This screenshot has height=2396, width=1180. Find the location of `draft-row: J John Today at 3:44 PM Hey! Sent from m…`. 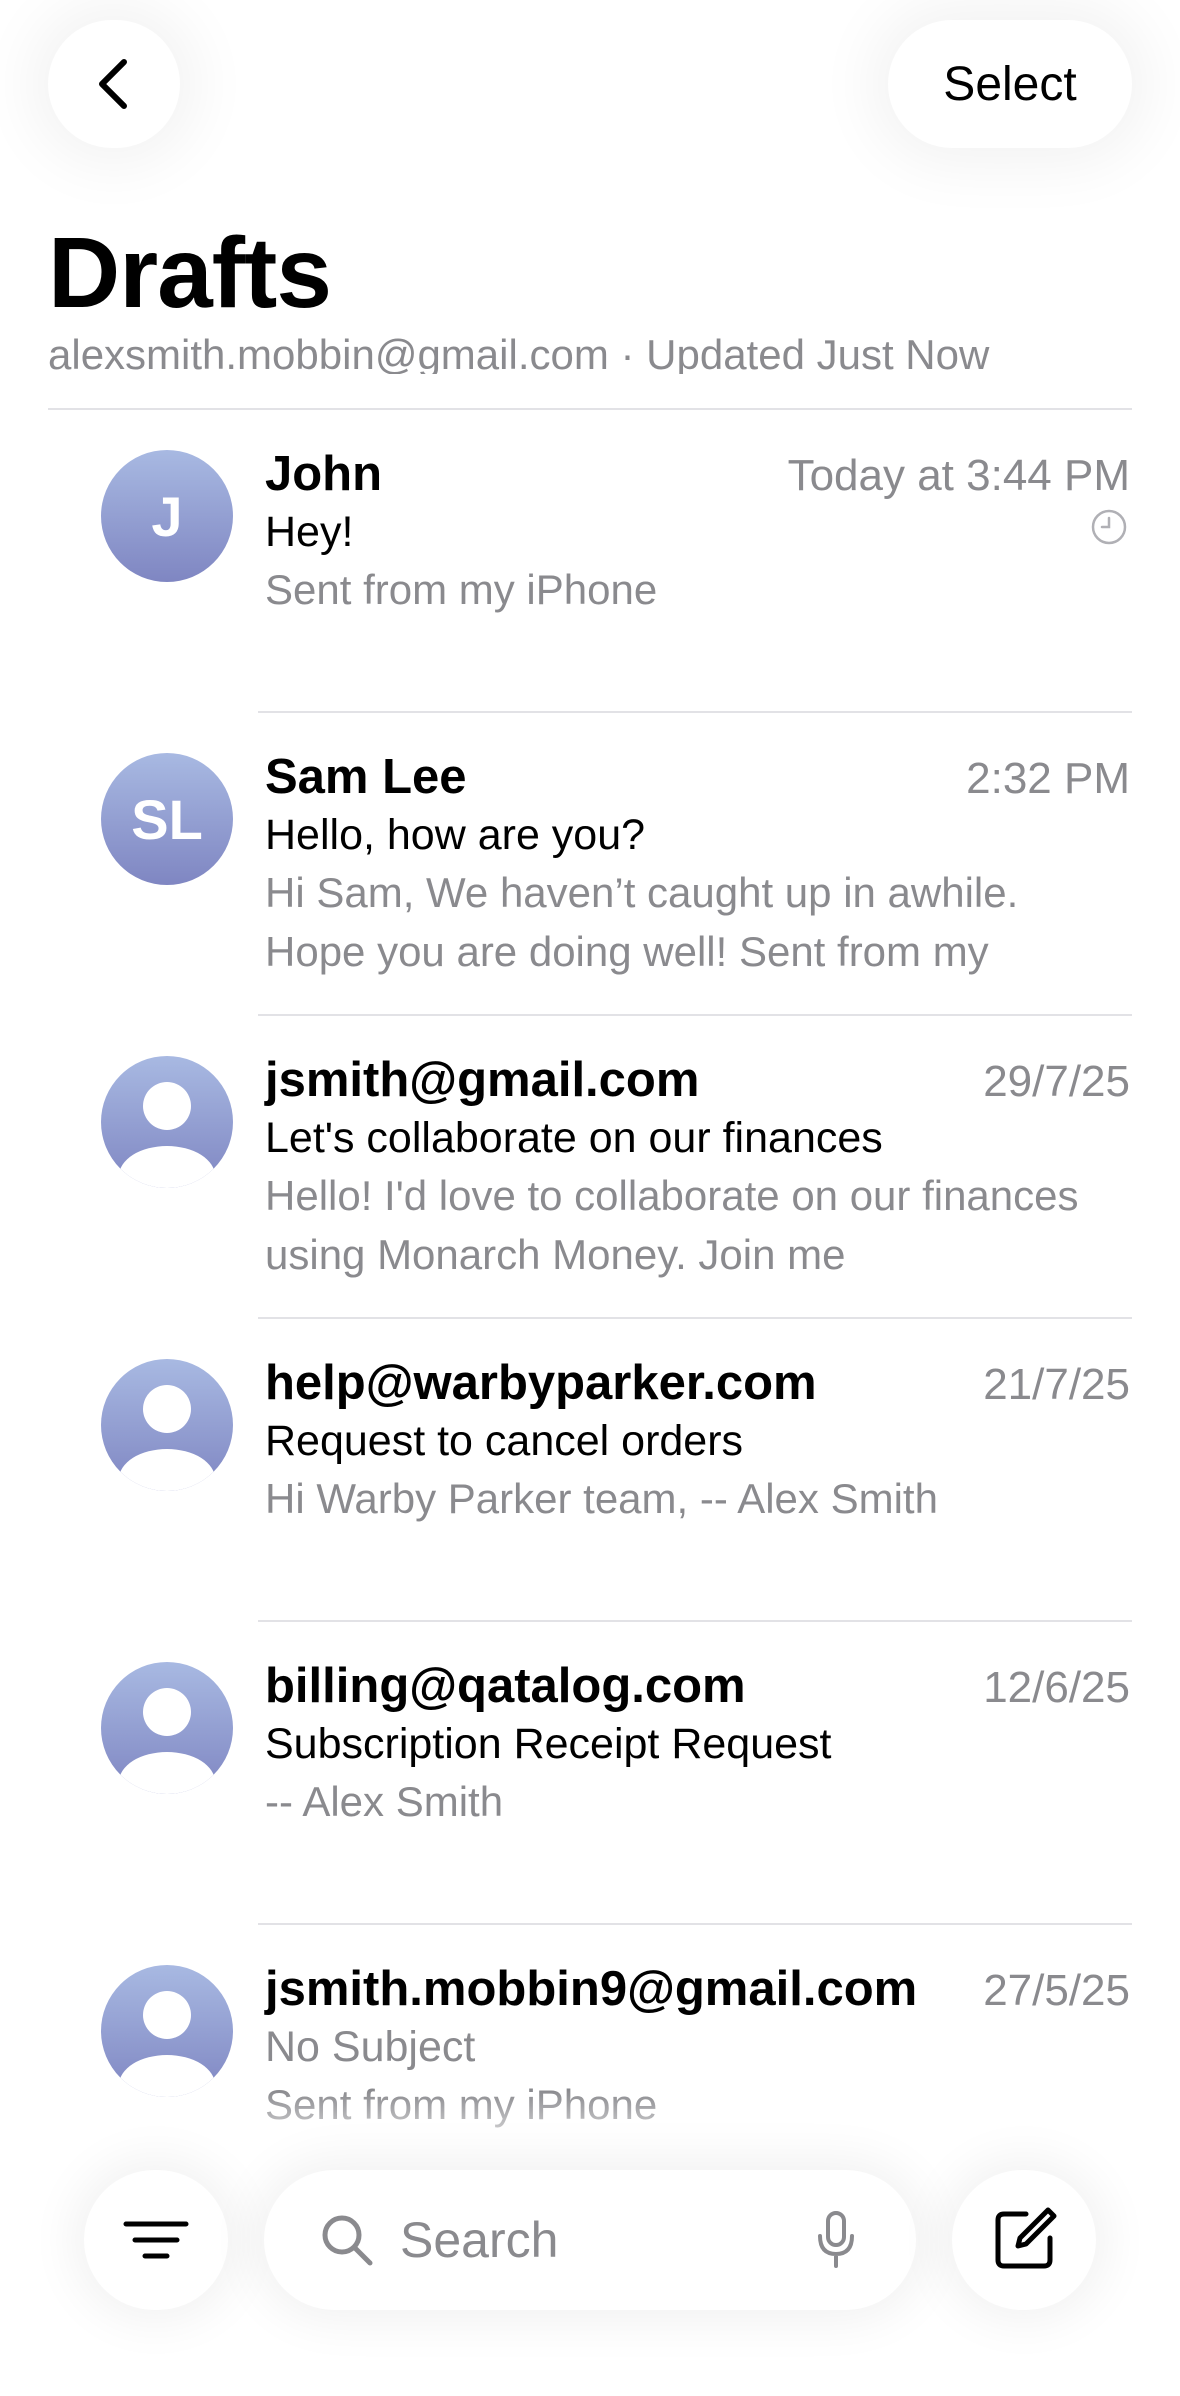

draft-row: J John Today at 3:44 PM Hey! Sent from m… is located at coordinates (590, 561).